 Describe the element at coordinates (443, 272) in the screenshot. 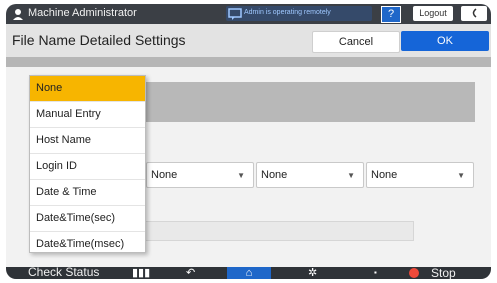

I see `stop-button: Stop` at that location.